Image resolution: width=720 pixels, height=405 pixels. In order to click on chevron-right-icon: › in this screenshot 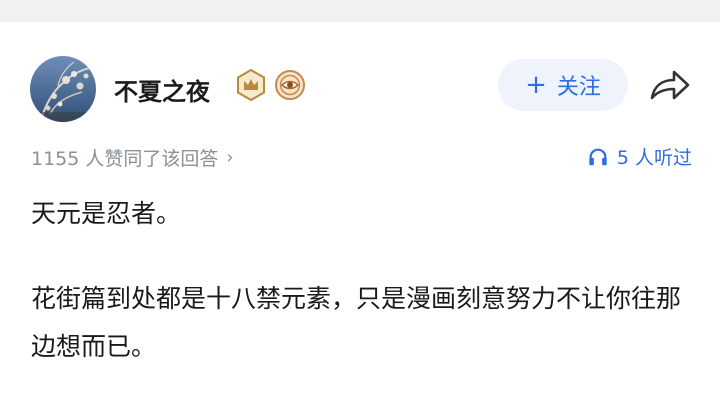, I will do `click(230, 157)`.